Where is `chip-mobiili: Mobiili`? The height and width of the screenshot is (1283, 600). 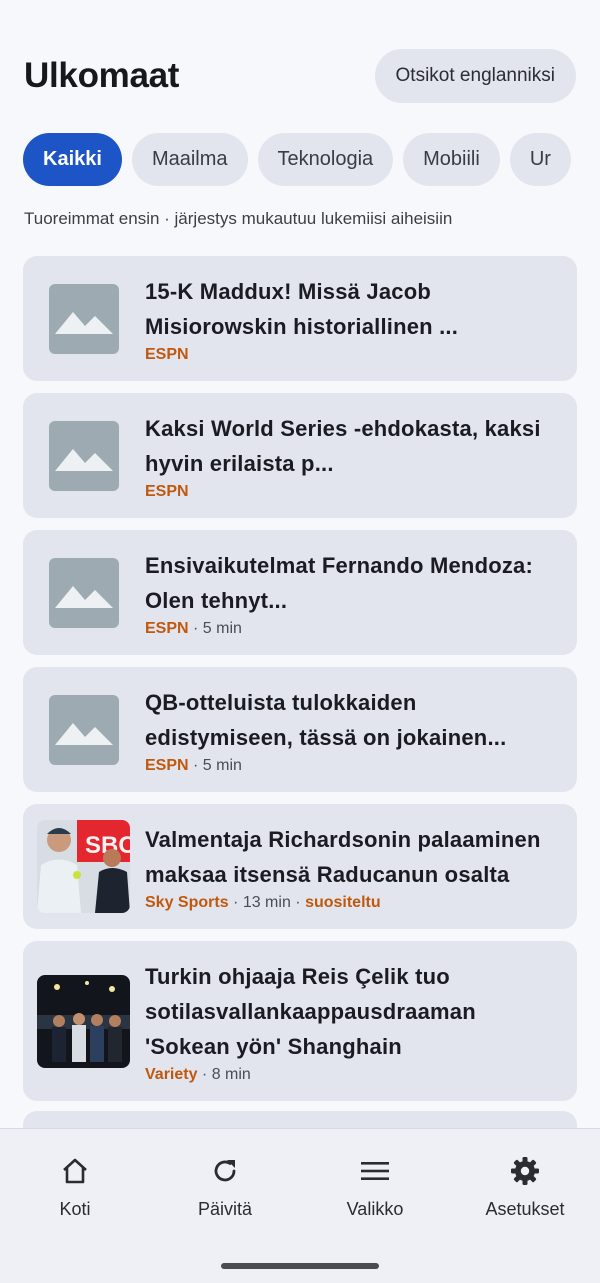 chip-mobiili: Mobiili is located at coordinates (451, 159).